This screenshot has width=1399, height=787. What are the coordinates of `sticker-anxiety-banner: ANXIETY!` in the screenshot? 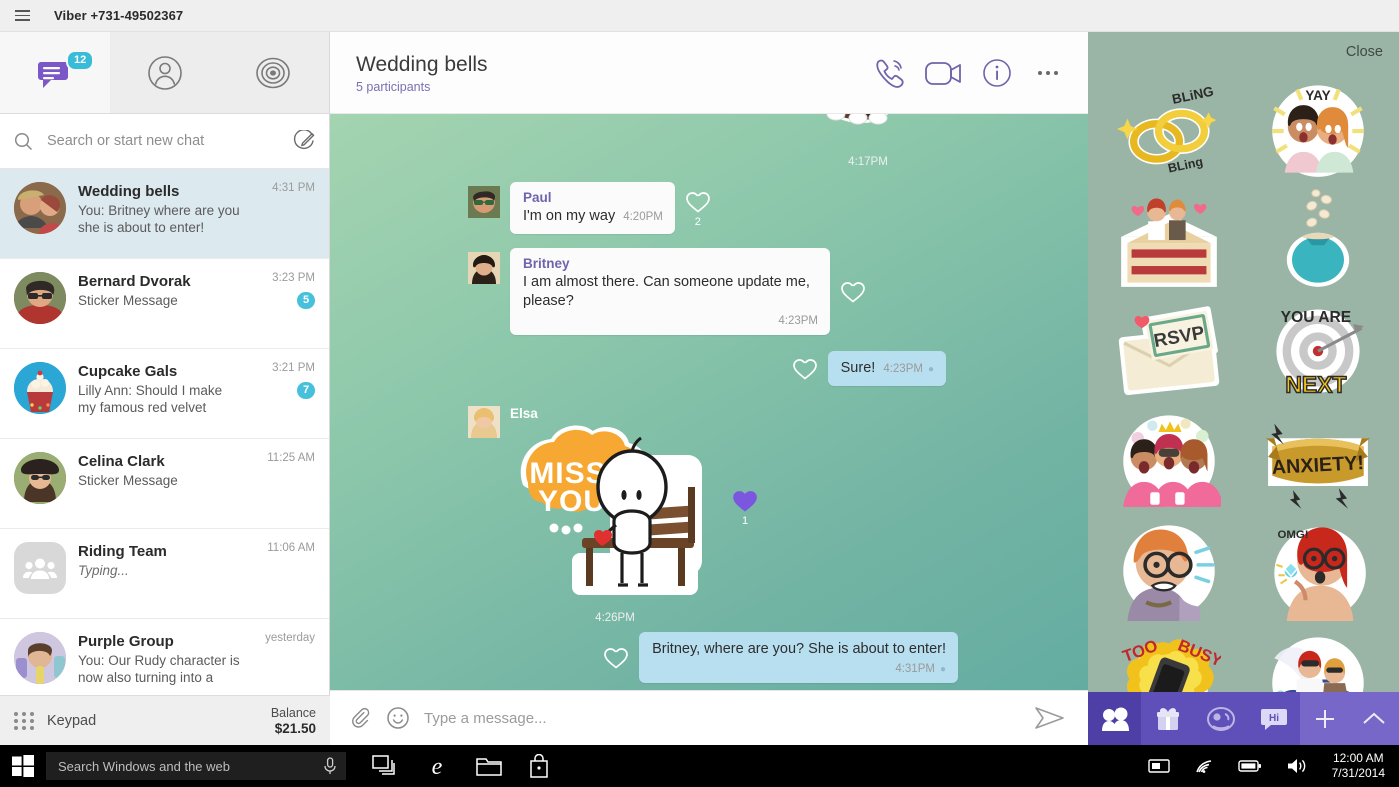 It's located at (1318, 459).